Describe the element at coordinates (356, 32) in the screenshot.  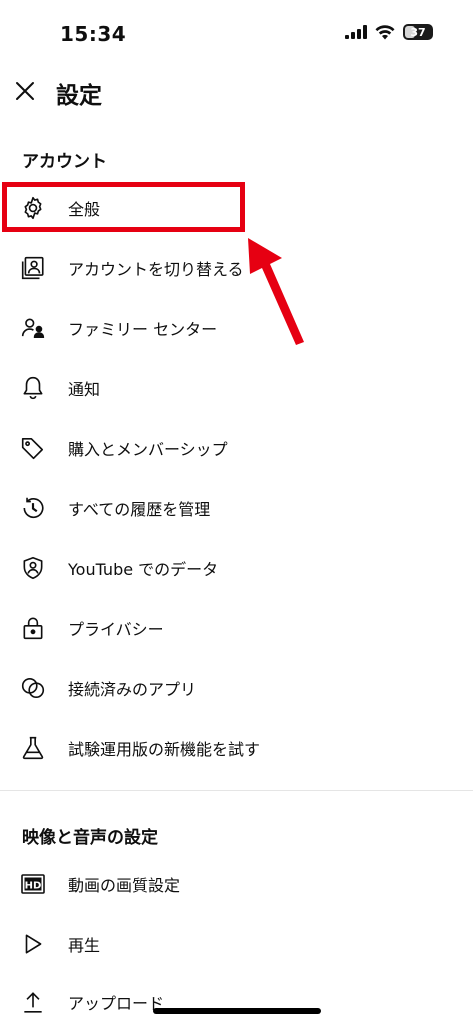
I see `signal-icon` at that location.